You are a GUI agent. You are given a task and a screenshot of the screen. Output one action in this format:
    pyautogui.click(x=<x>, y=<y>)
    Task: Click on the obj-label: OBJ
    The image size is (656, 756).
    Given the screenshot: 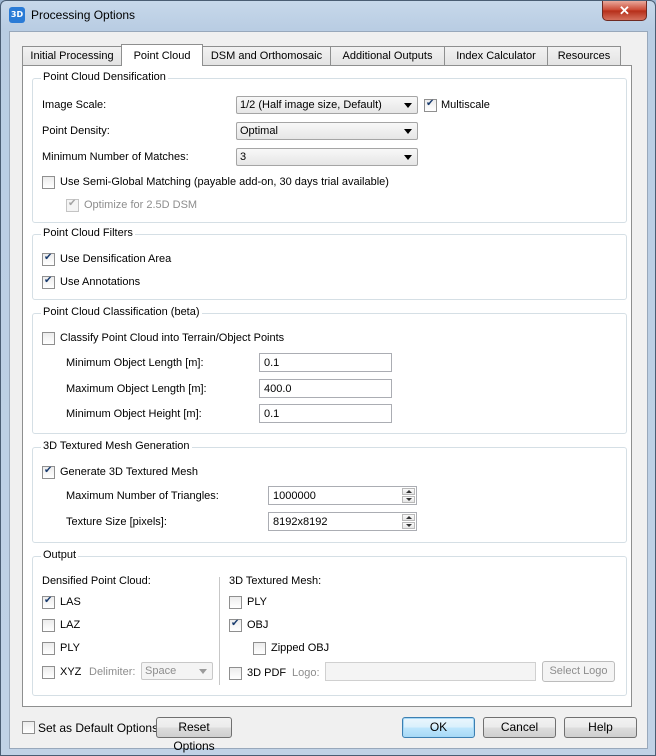 What is the action you would take?
    pyautogui.click(x=258, y=625)
    